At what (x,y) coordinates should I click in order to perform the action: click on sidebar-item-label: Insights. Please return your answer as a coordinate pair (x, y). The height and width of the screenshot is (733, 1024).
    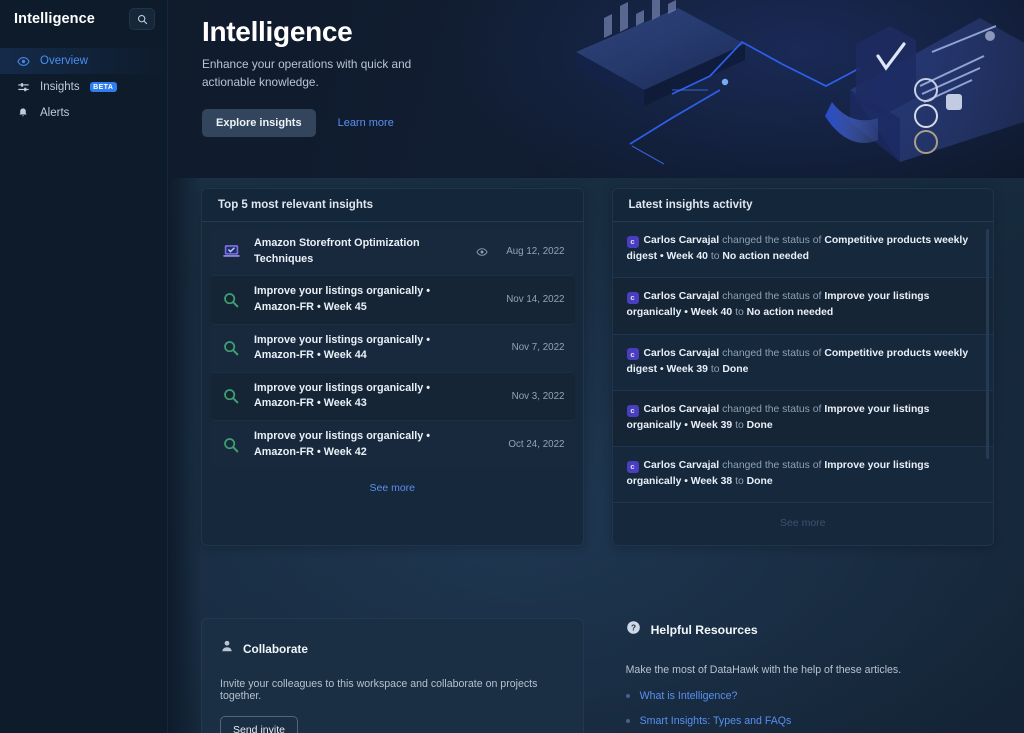
    Looking at the image, I should click on (60, 87).